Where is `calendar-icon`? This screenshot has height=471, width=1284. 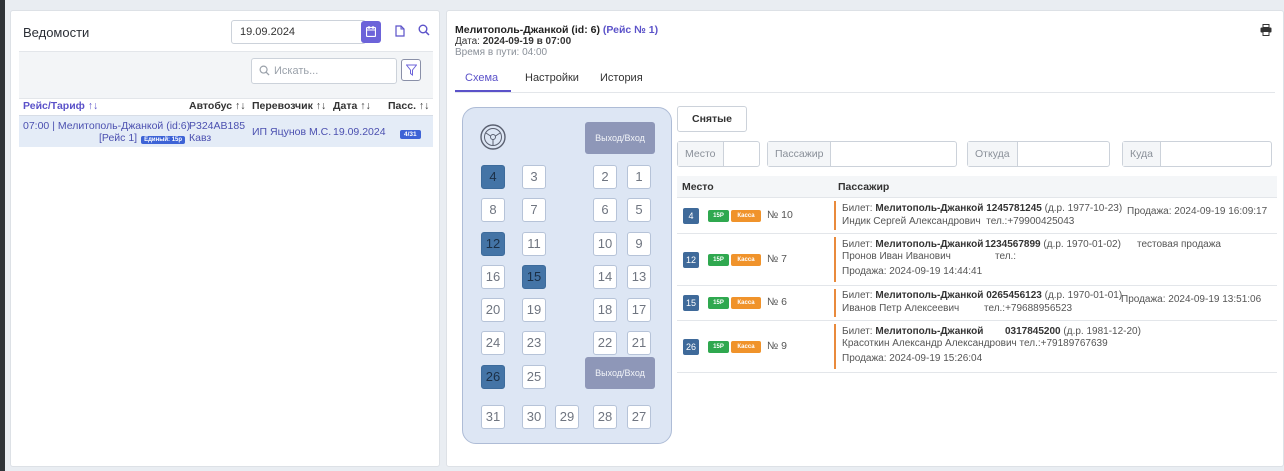
calendar-icon is located at coordinates (371, 31).